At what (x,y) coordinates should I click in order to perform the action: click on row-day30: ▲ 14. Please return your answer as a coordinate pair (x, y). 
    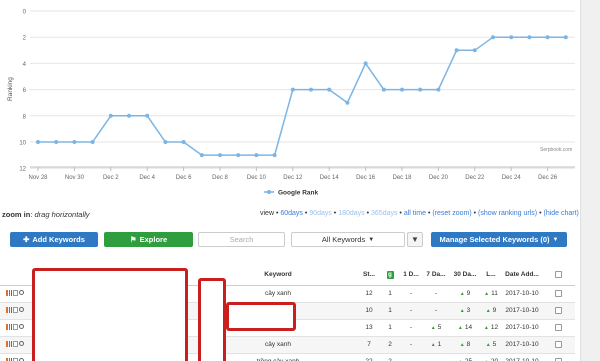
    Looking at the image, I should click on (465, 328).